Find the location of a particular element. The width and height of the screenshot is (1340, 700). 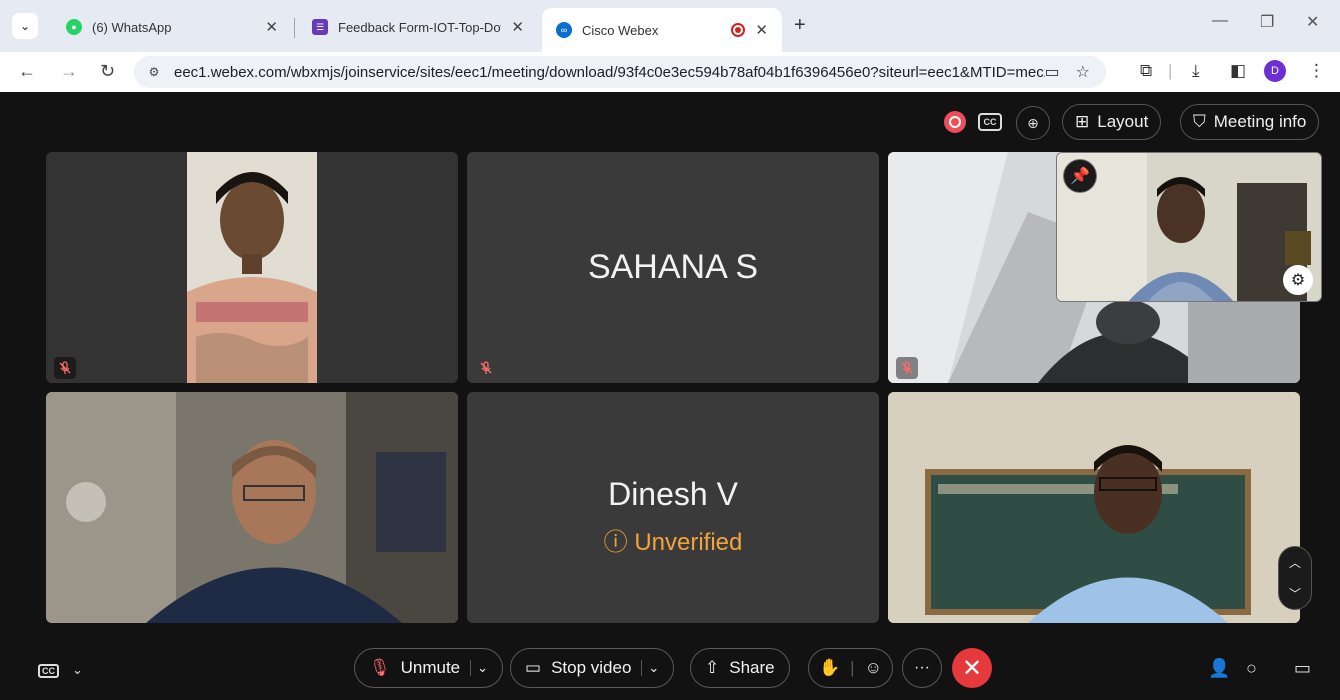

webex-icon: ∞ is located at coordinates (564, 30).